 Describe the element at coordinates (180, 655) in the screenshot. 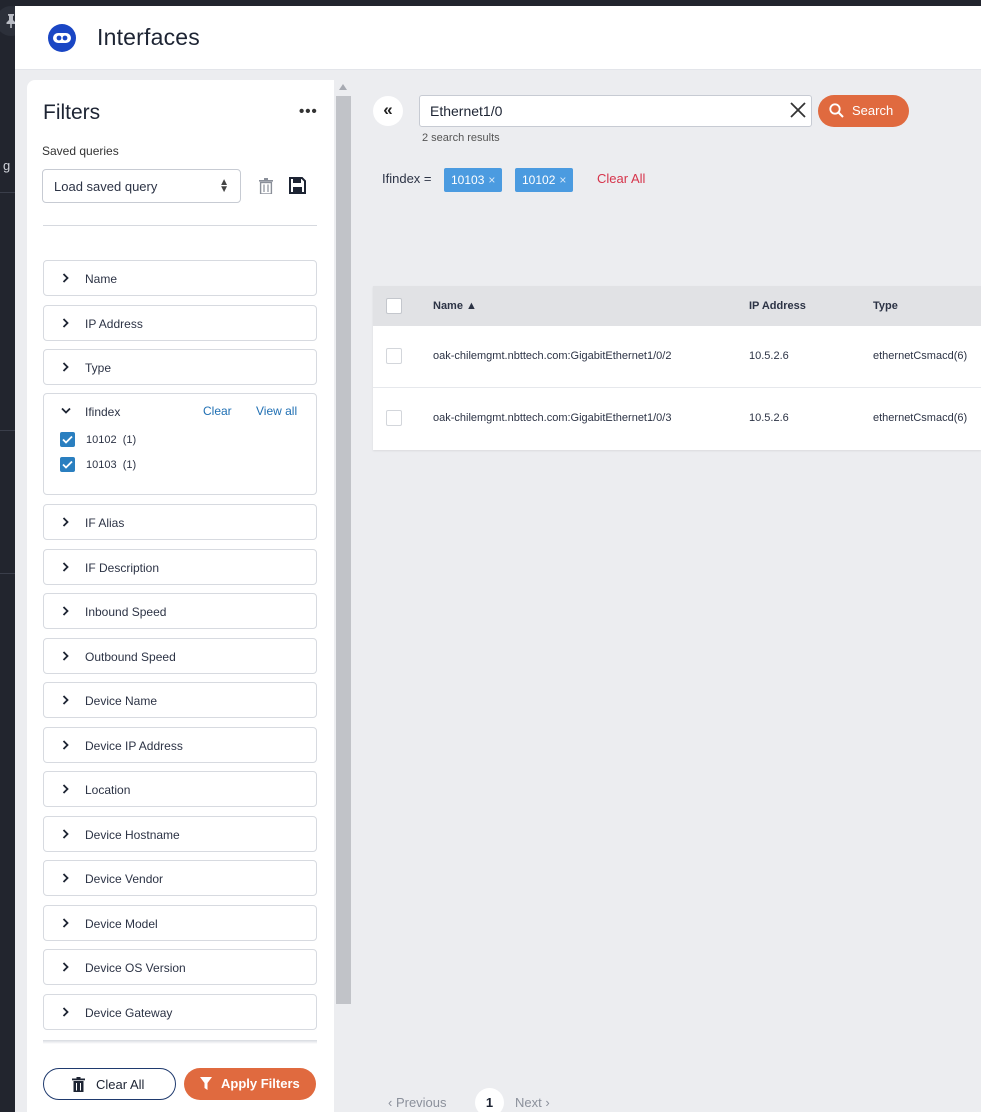

I see `facet-outbound-speed: Outbound Speed` at that location.